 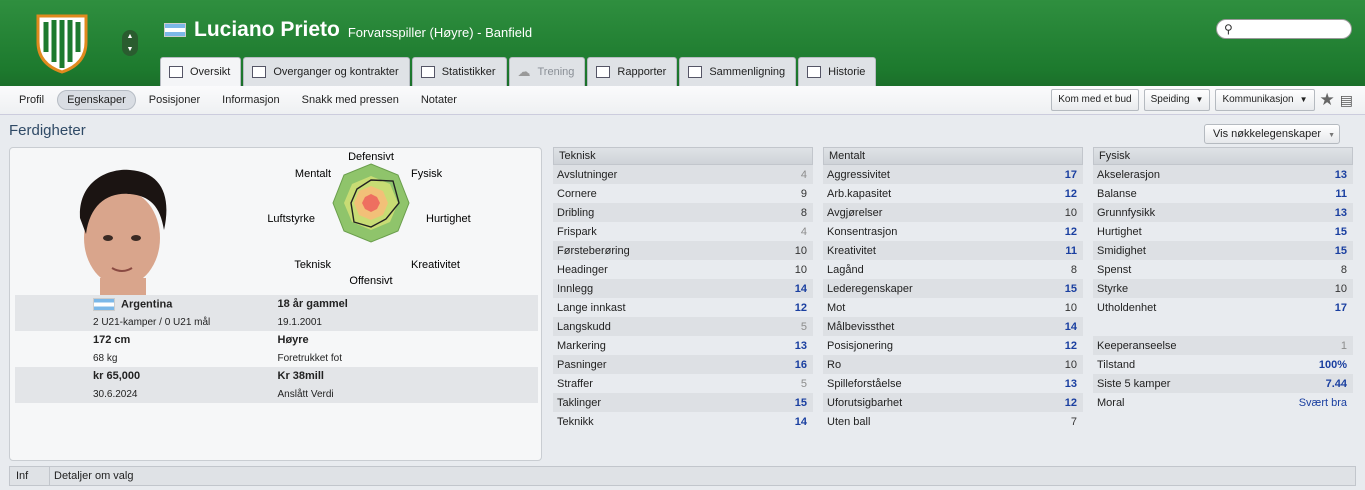 What do you see at coordinates (30, 476) in the screenshot?
I see `details-tab-inf: Inf` at bounding box center [30, 476].